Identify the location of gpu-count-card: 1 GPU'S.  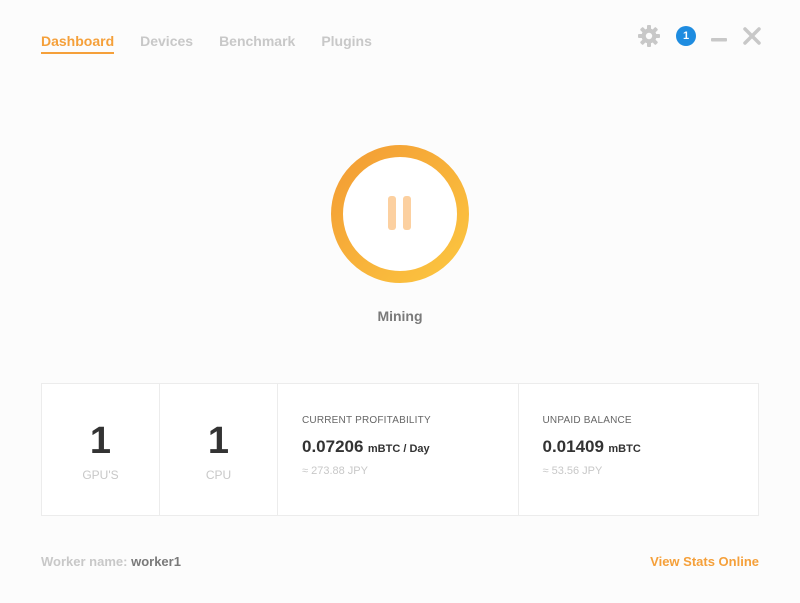
(101, 449).